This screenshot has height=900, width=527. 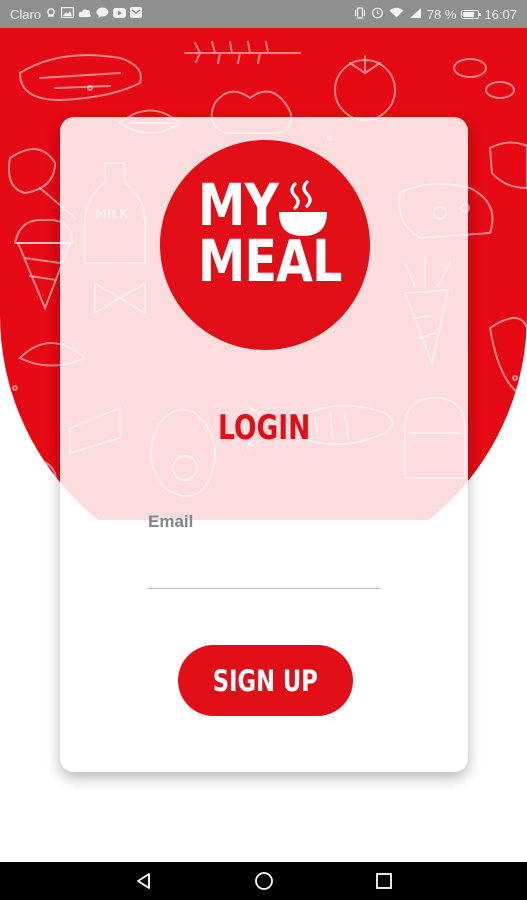 I want to click on home-icon, so click(x=264, y=881).